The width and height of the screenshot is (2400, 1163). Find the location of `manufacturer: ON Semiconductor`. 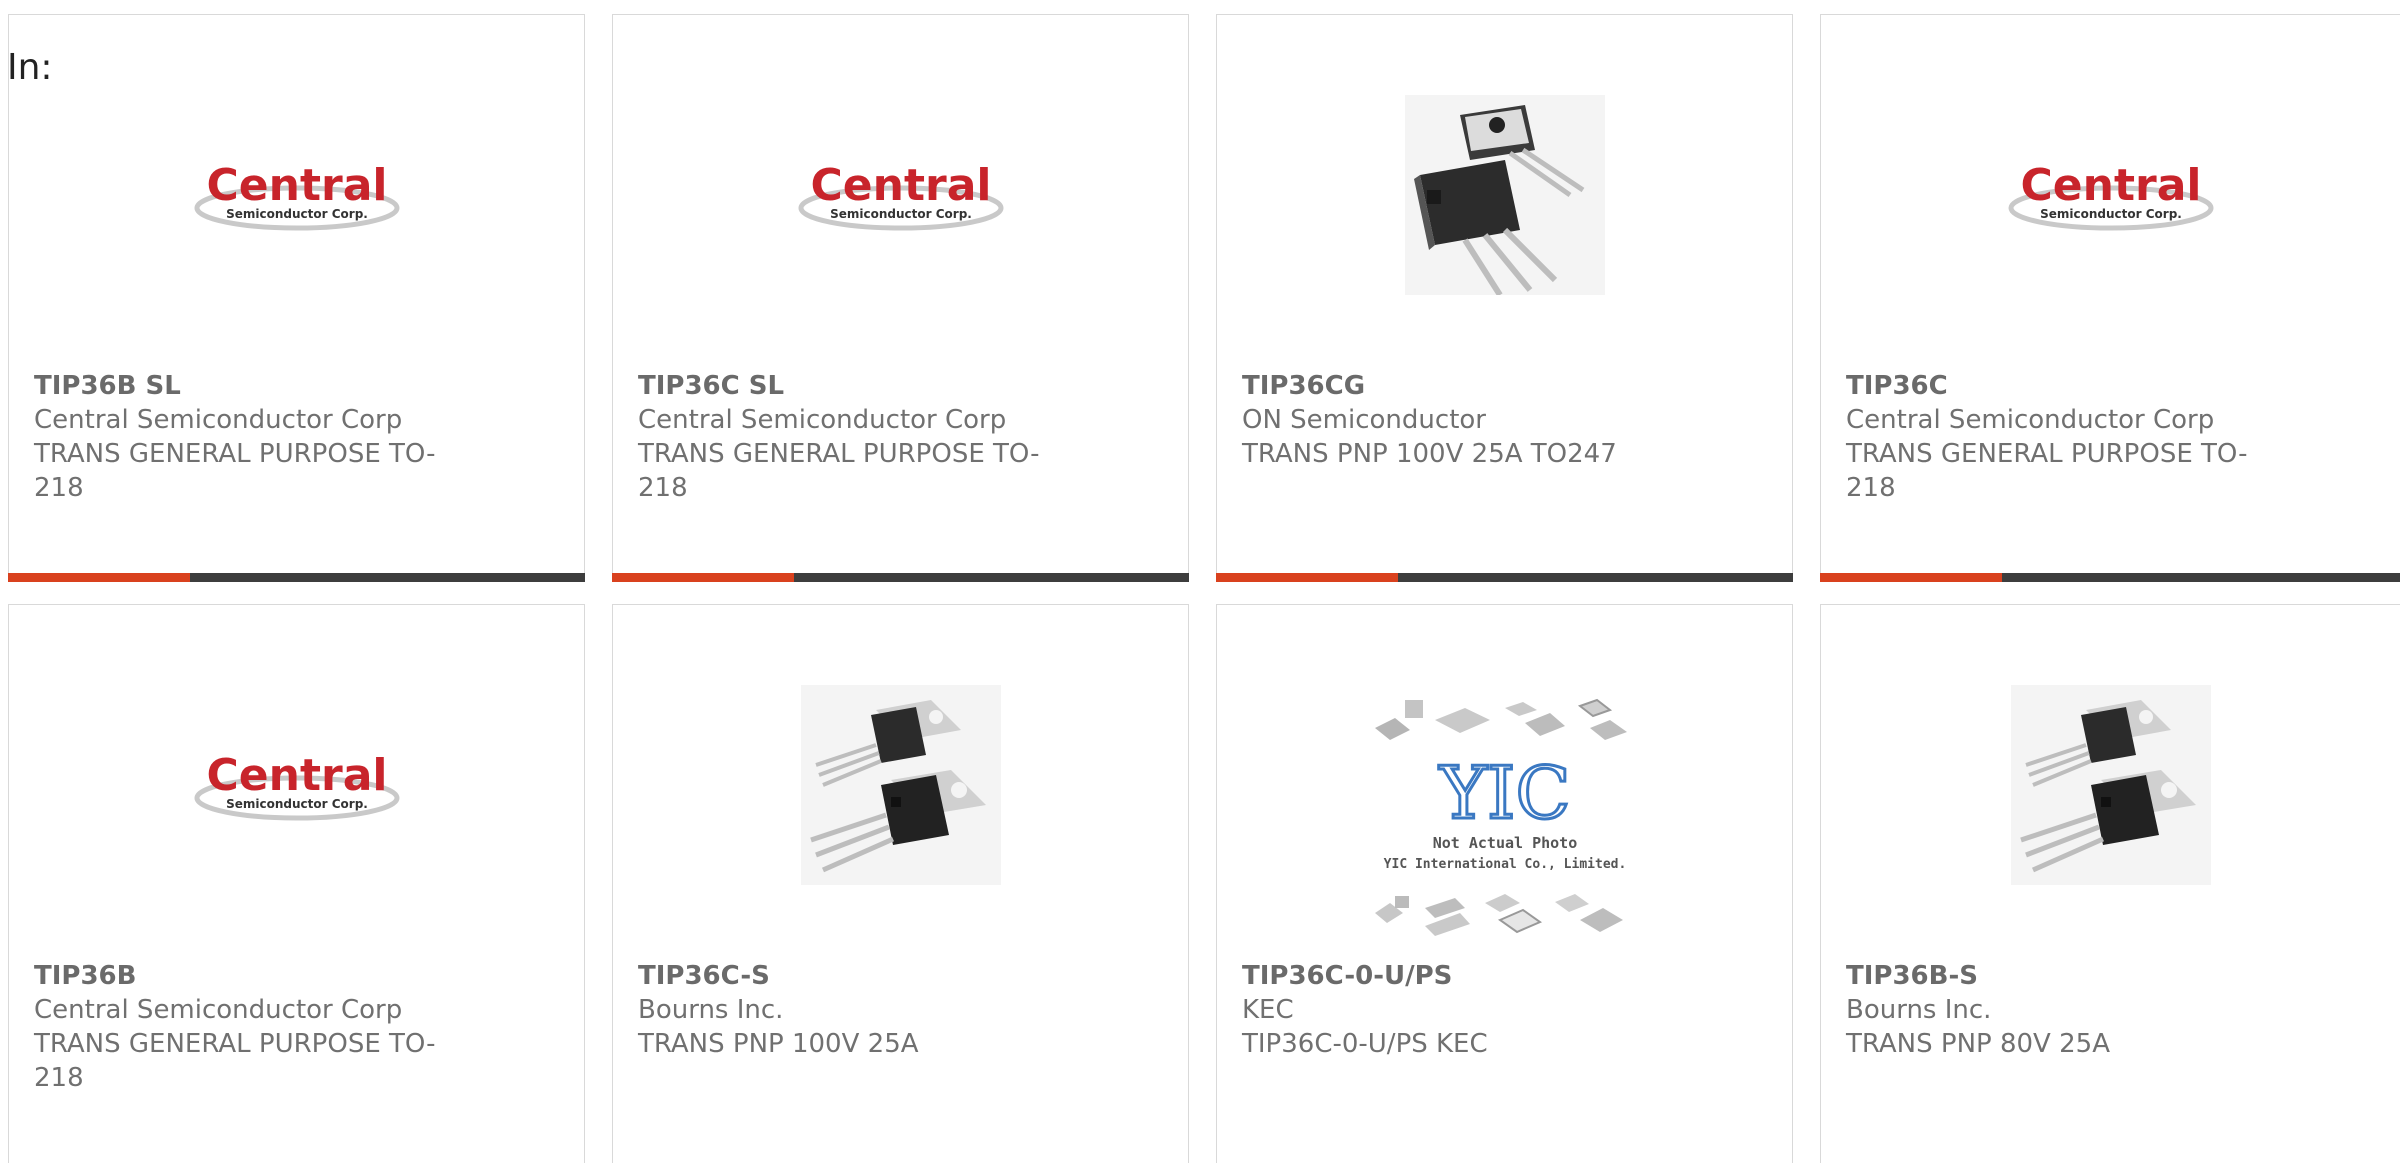

manufacturer: ON Semiconductor is located at coordinates (1364, 420).